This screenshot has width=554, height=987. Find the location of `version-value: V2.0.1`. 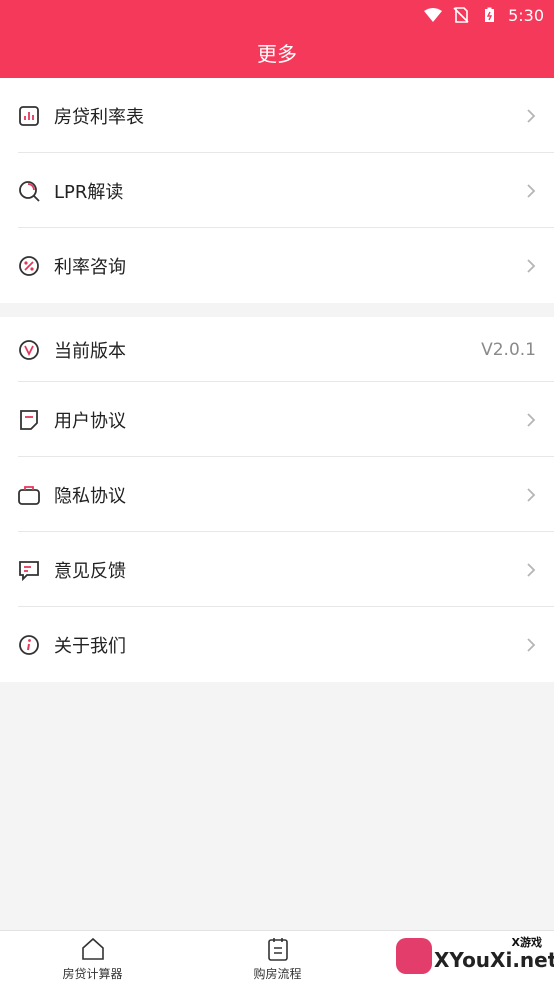

version-value: V2.0.1 is located at coordinates (508, 349).